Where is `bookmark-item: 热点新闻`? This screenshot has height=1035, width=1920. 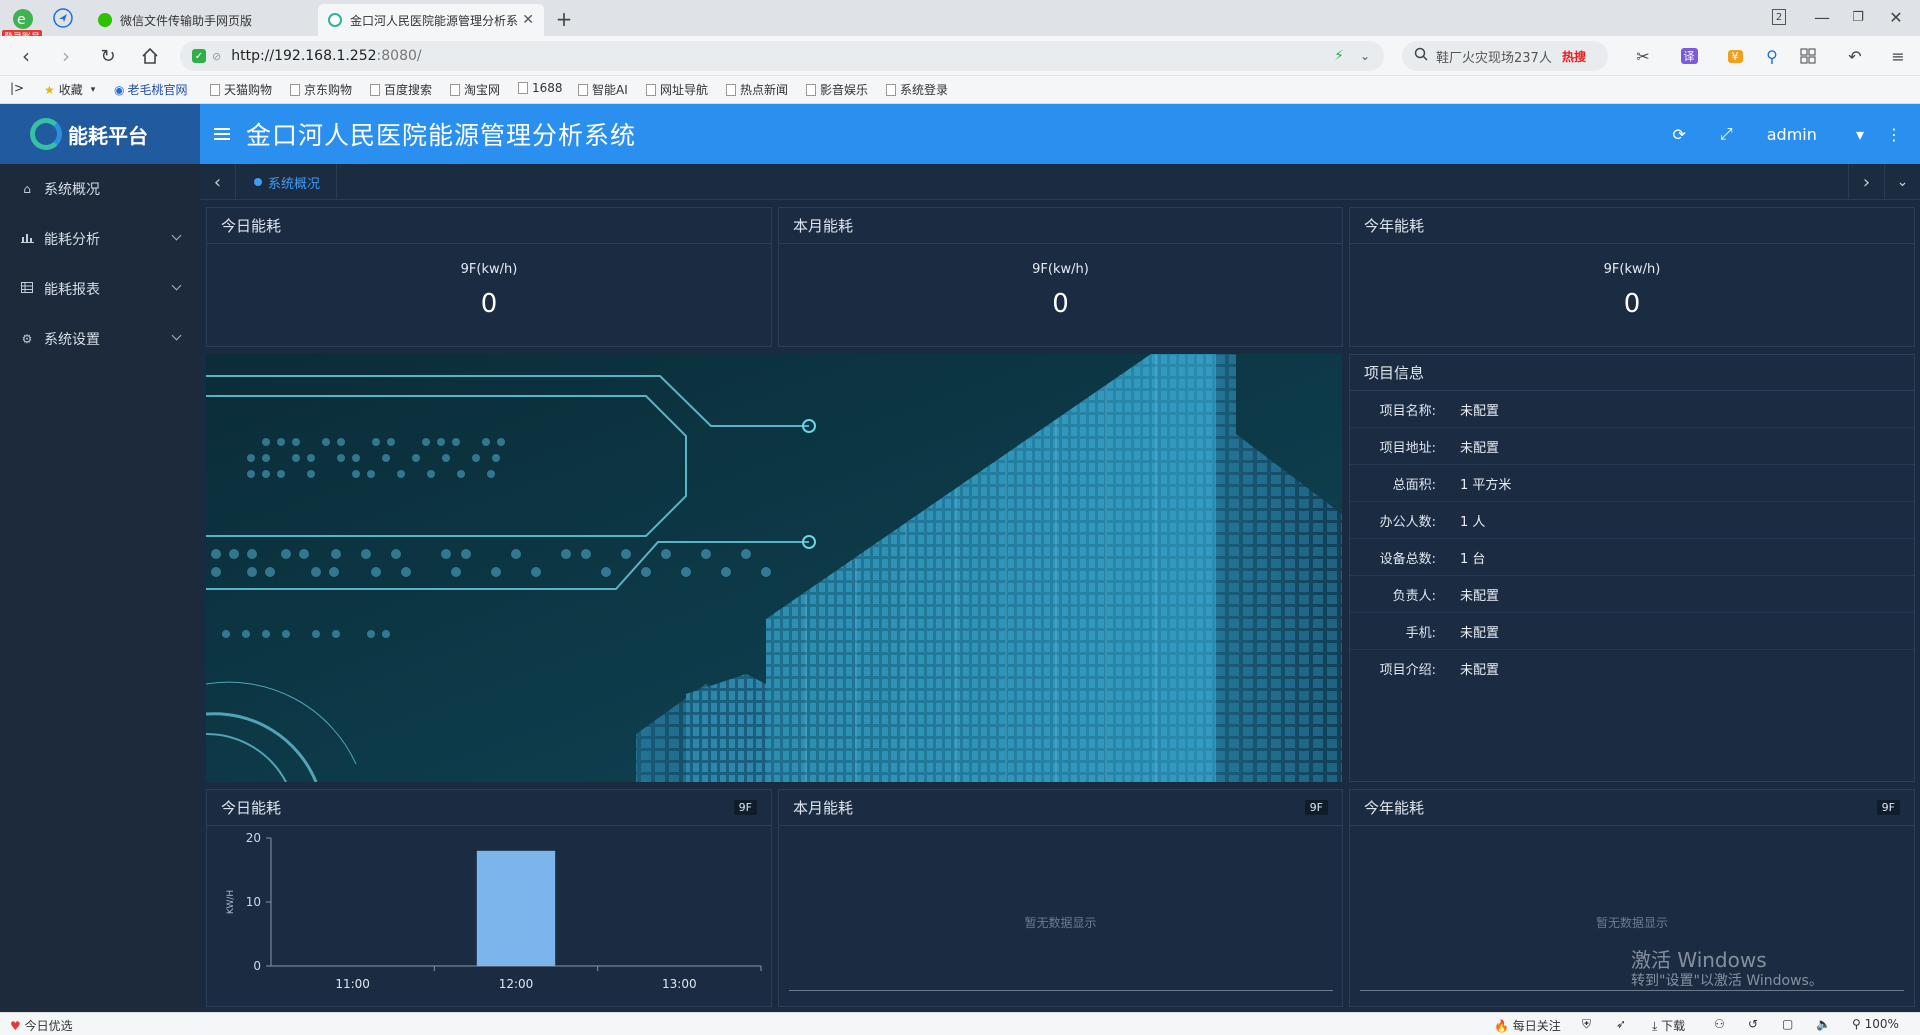
bookmark-item: 热点新闻 is located at coordinates (757, 89).